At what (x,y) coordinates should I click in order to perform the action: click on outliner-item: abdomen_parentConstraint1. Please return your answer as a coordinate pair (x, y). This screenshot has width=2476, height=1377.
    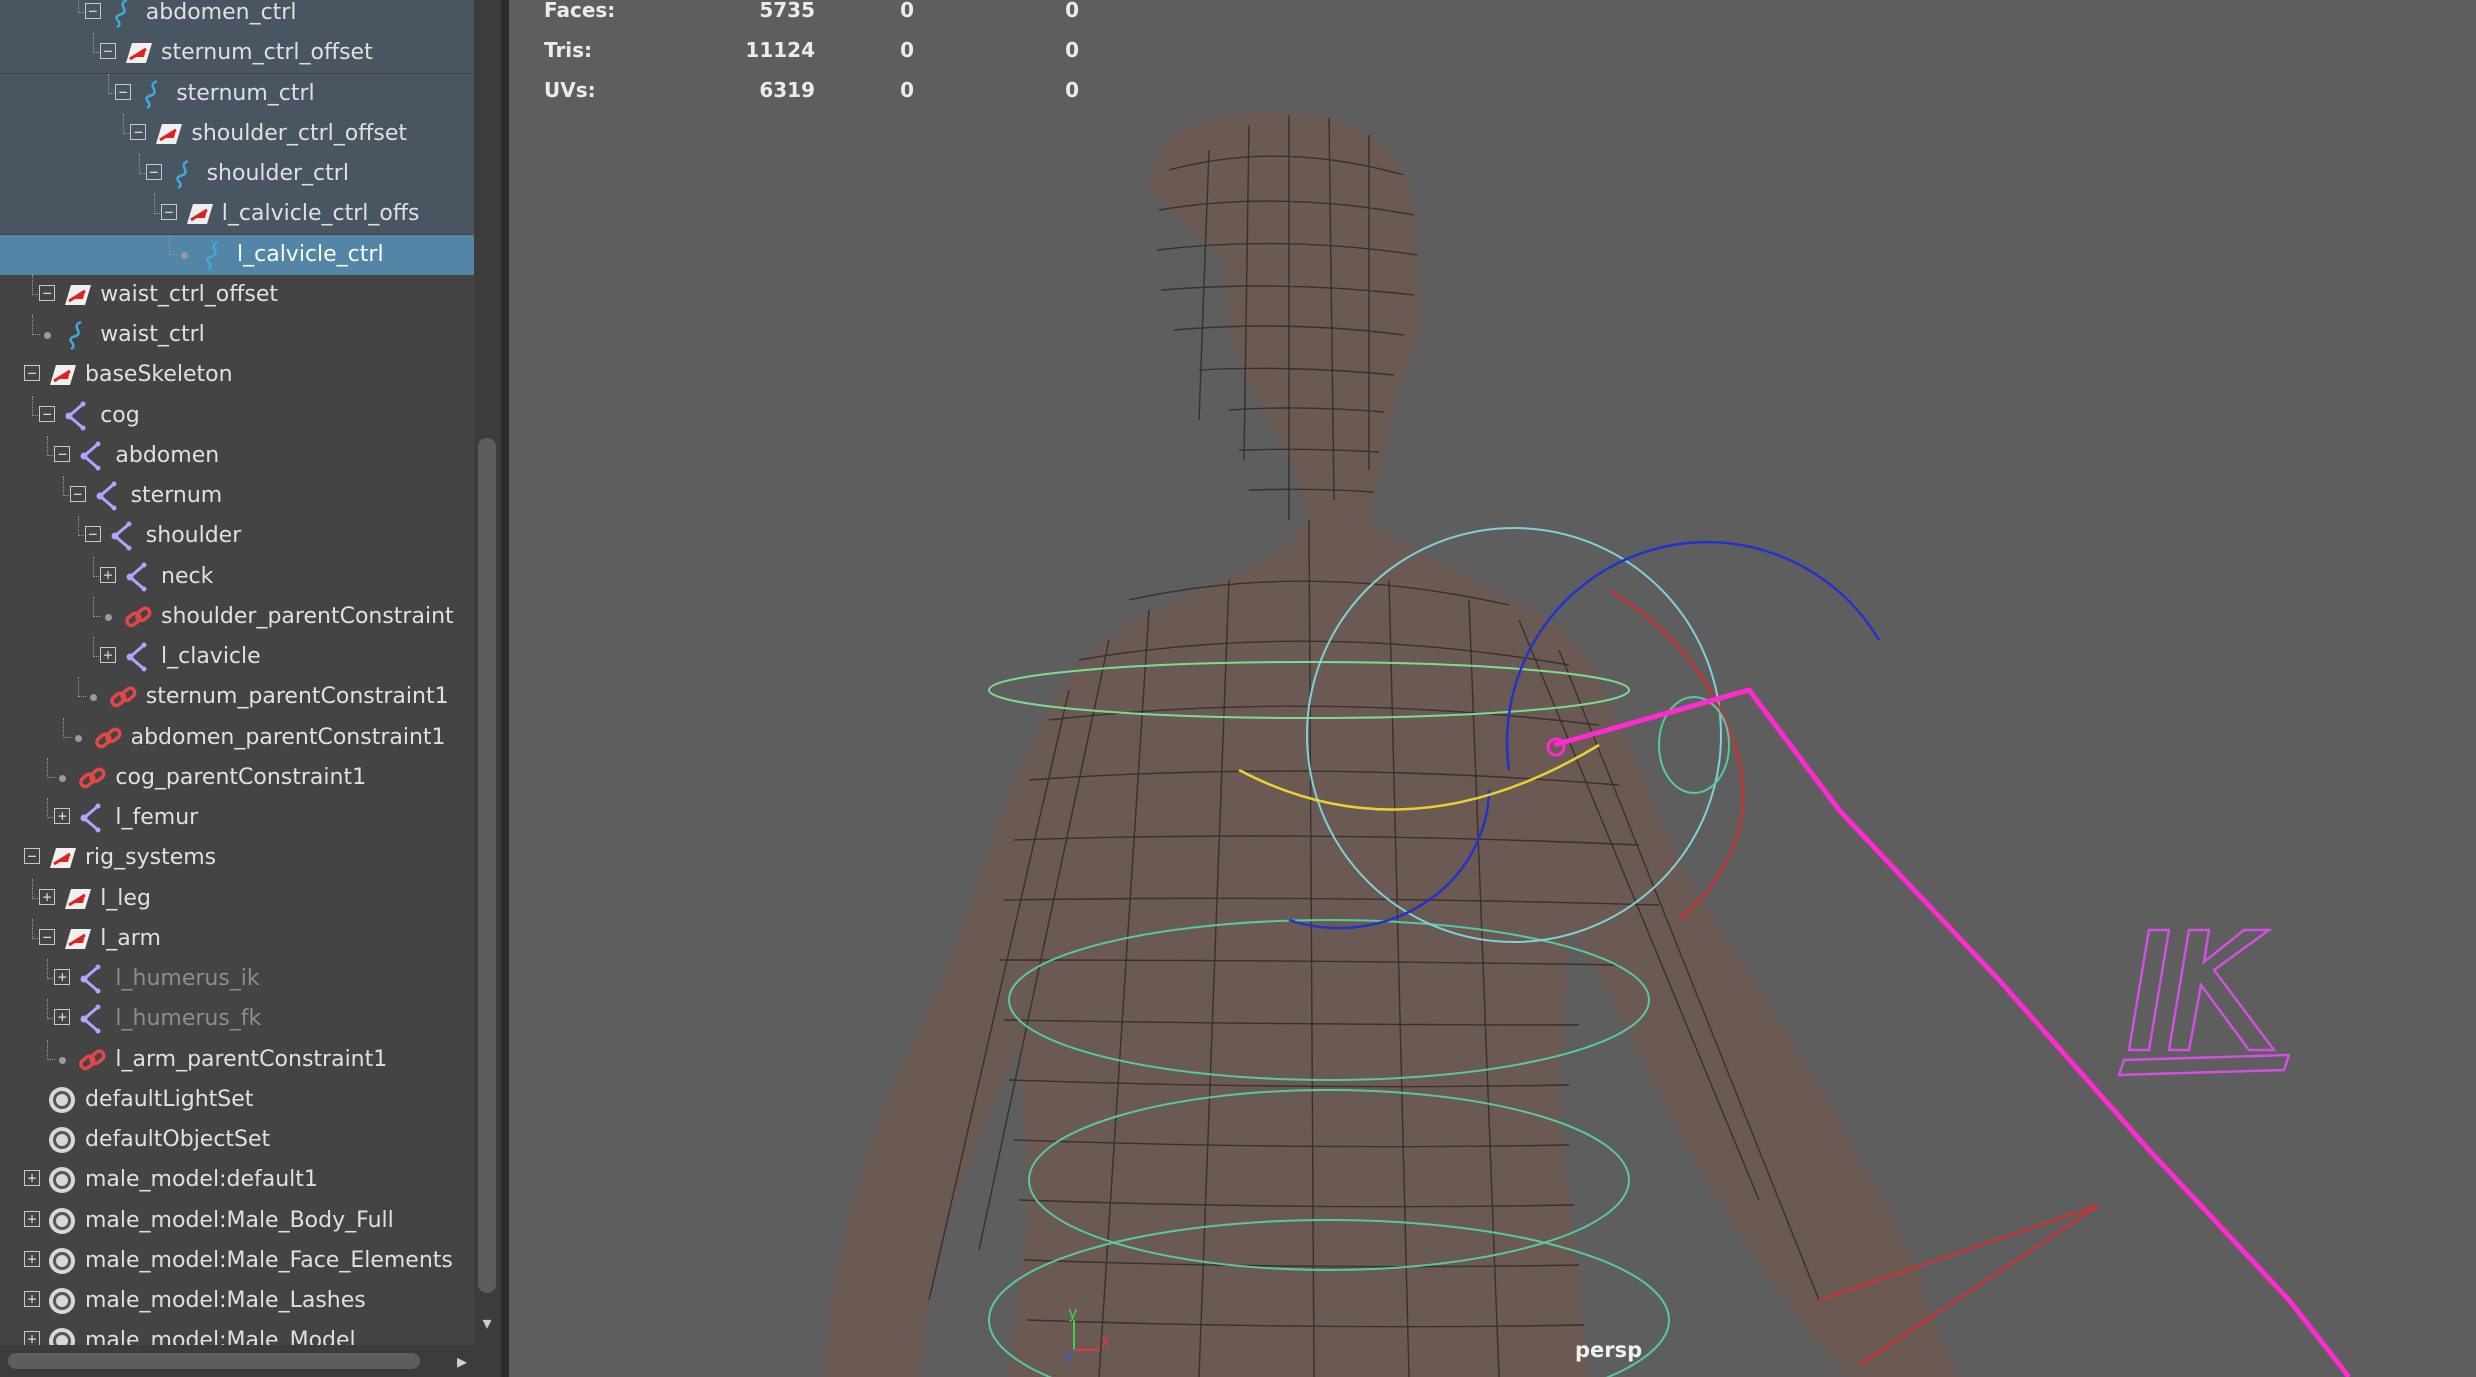
    Looking at the image, I should click on (237, 737).